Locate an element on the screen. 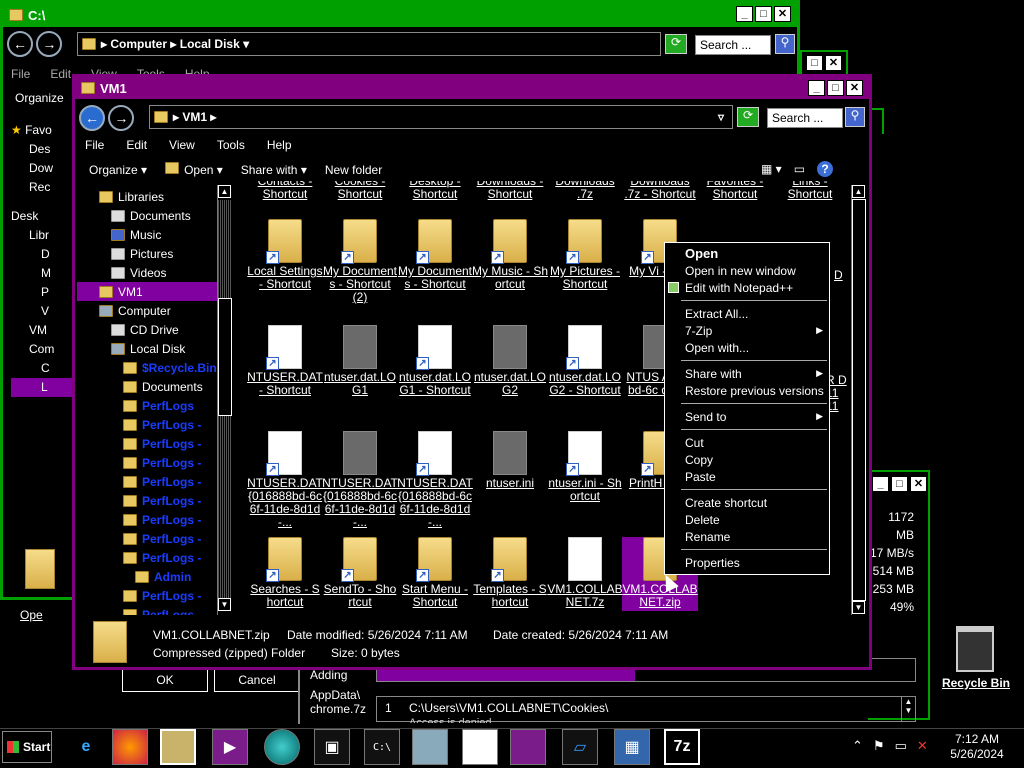 The height and width of the screenshot is (768, 1024). file-item: Cookies - Shortcut is located at coordinates (360, 191).